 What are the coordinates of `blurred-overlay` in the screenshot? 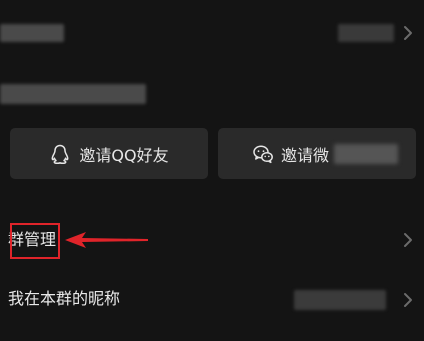 It's located at (366, 154).